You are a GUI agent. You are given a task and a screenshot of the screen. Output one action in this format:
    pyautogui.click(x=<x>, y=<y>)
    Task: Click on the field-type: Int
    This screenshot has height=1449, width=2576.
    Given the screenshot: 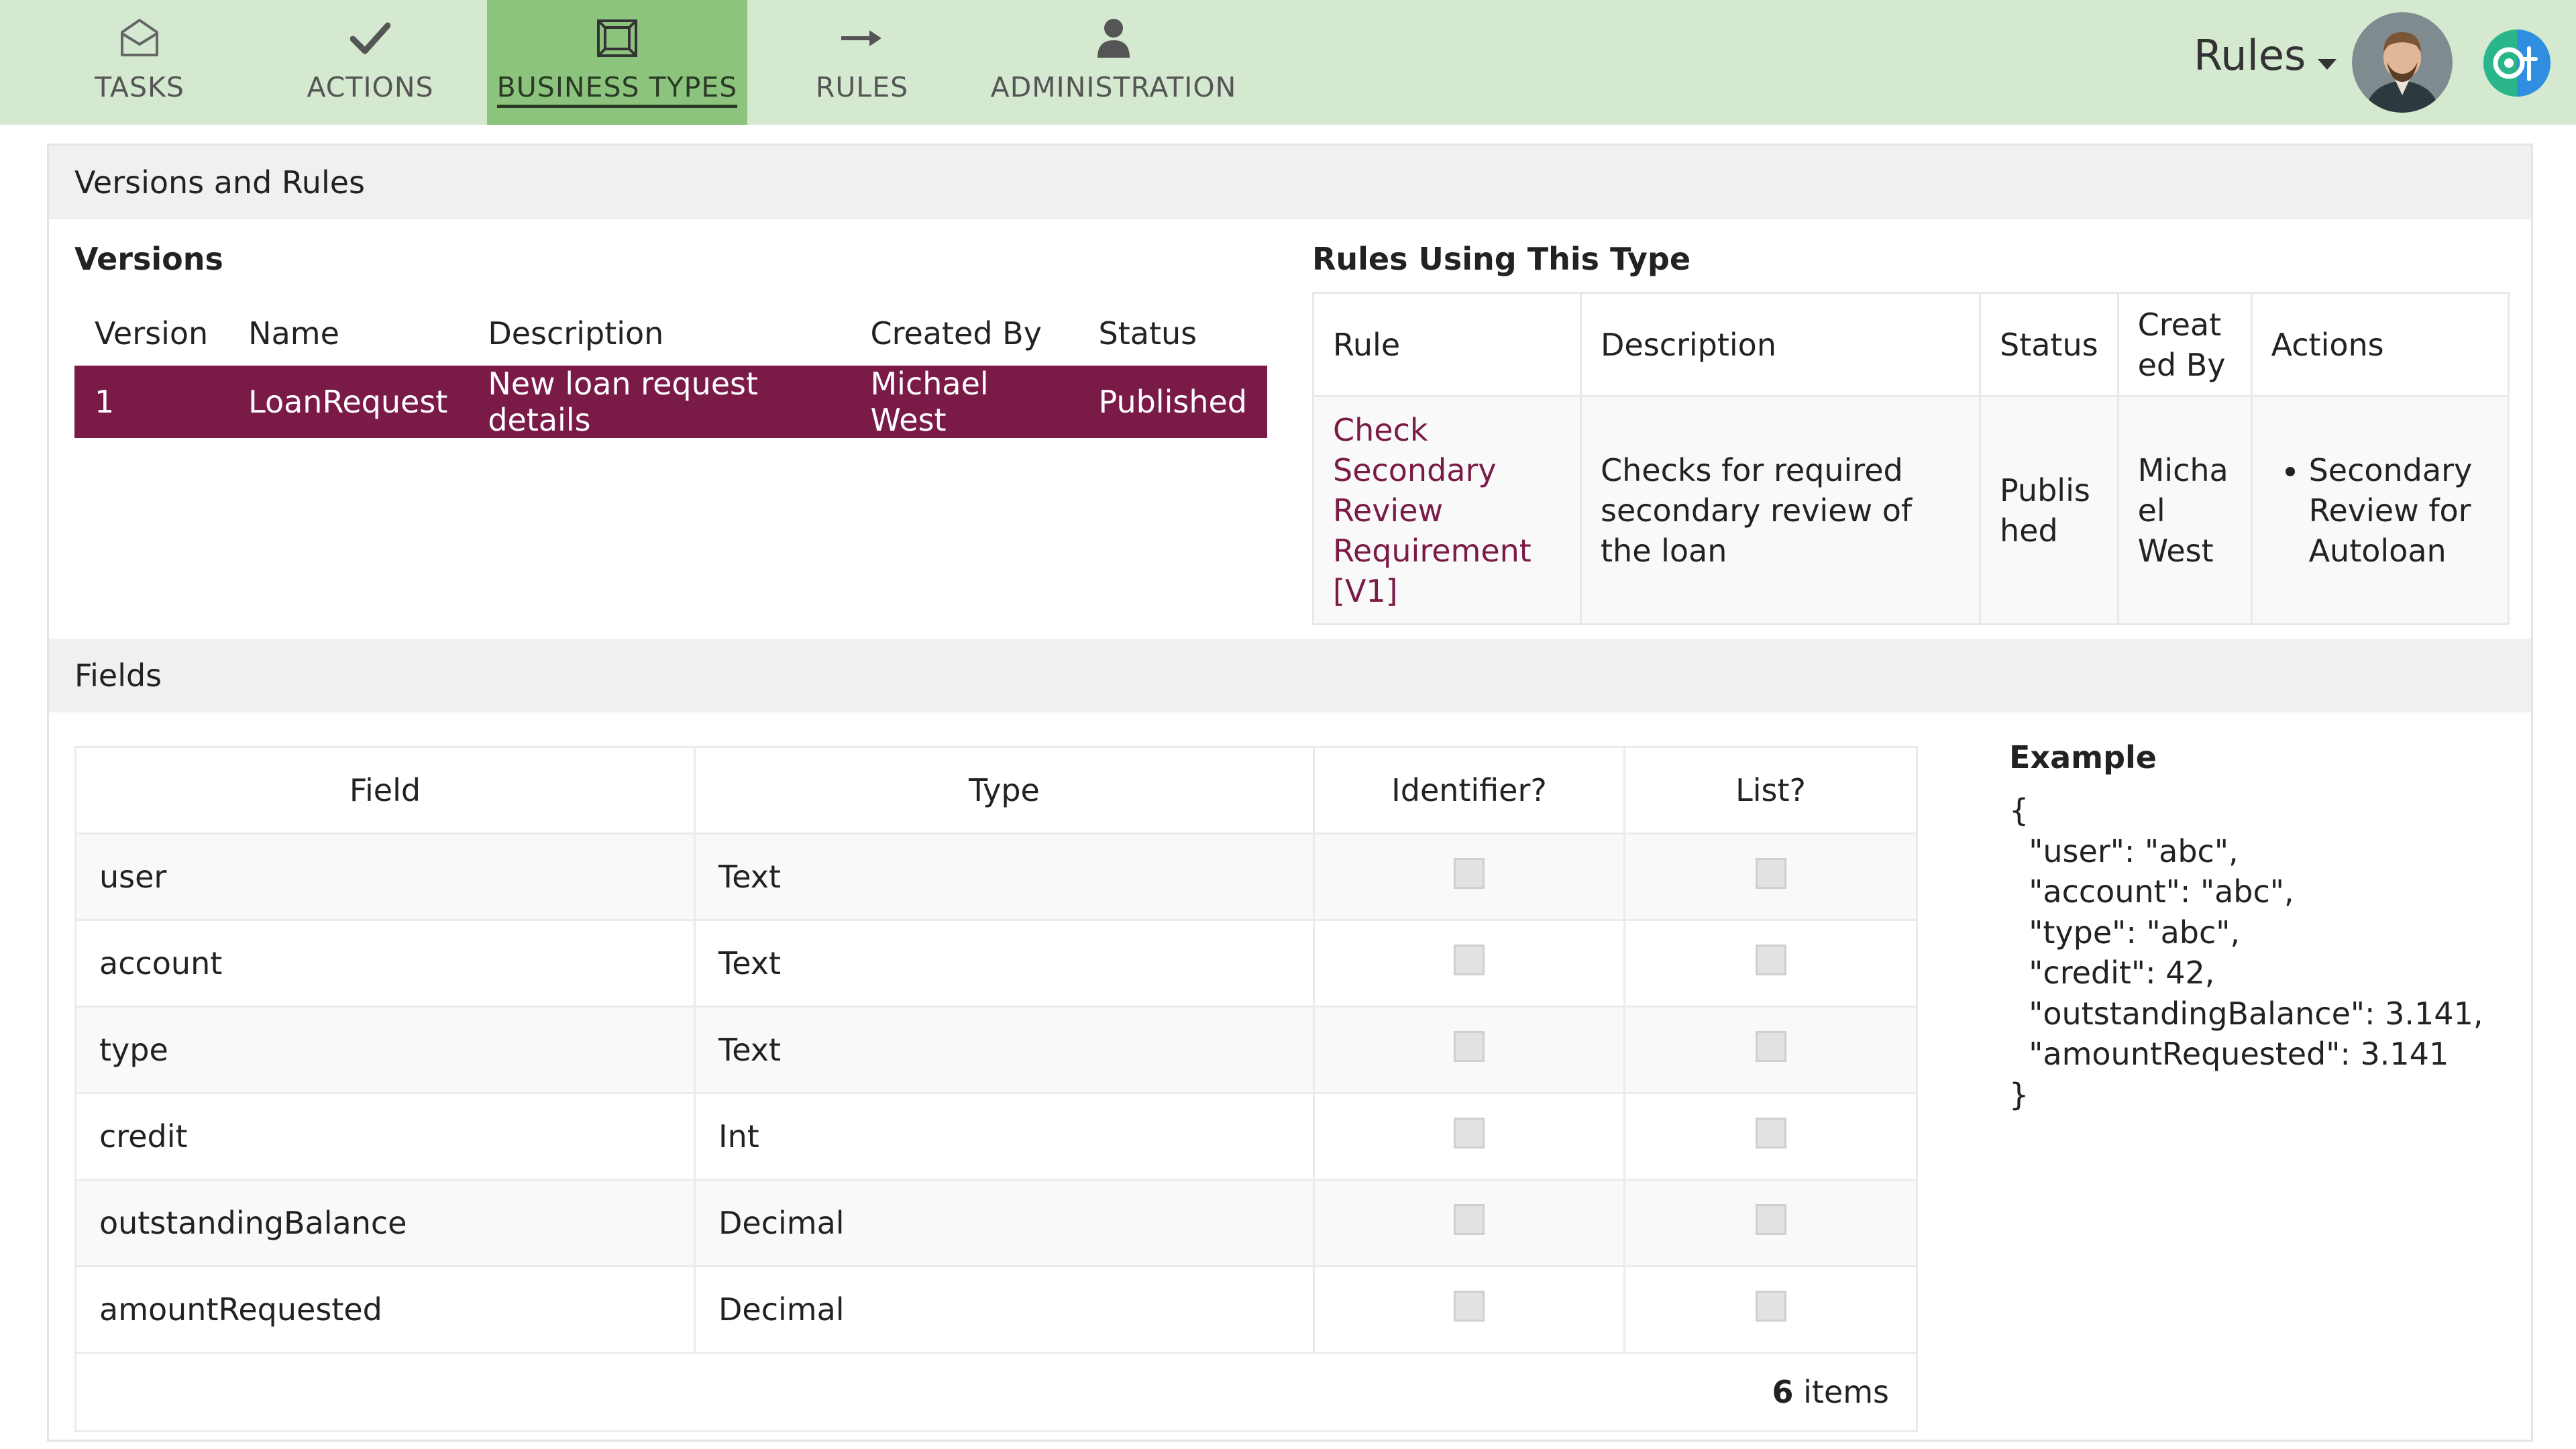 What is the action you would take?
    pyautogui.click(x=1004, y=1136)
    